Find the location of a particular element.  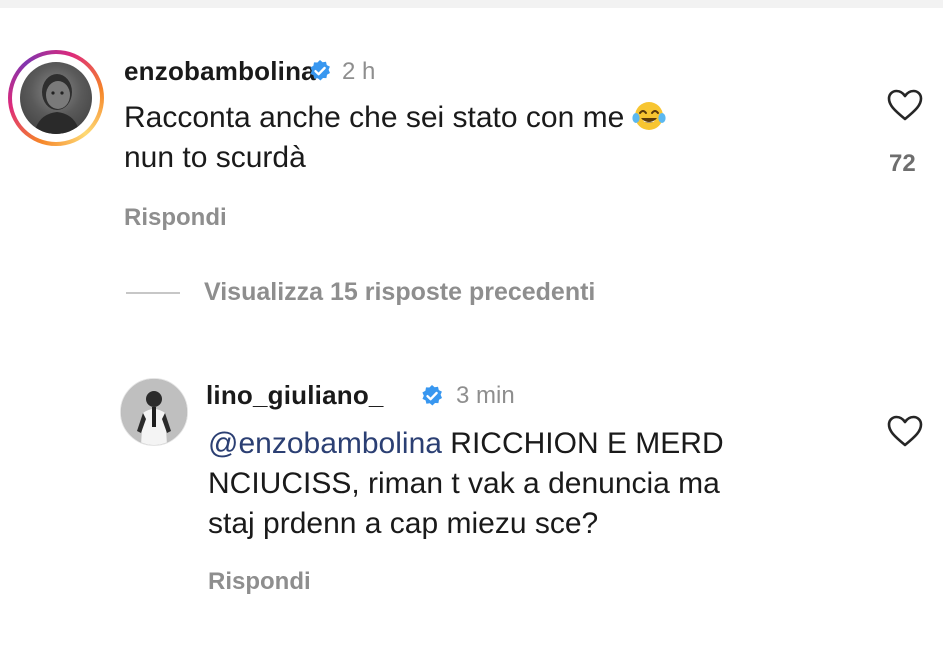

comment-username: enzobambolina is located at coordinates (220, 71).